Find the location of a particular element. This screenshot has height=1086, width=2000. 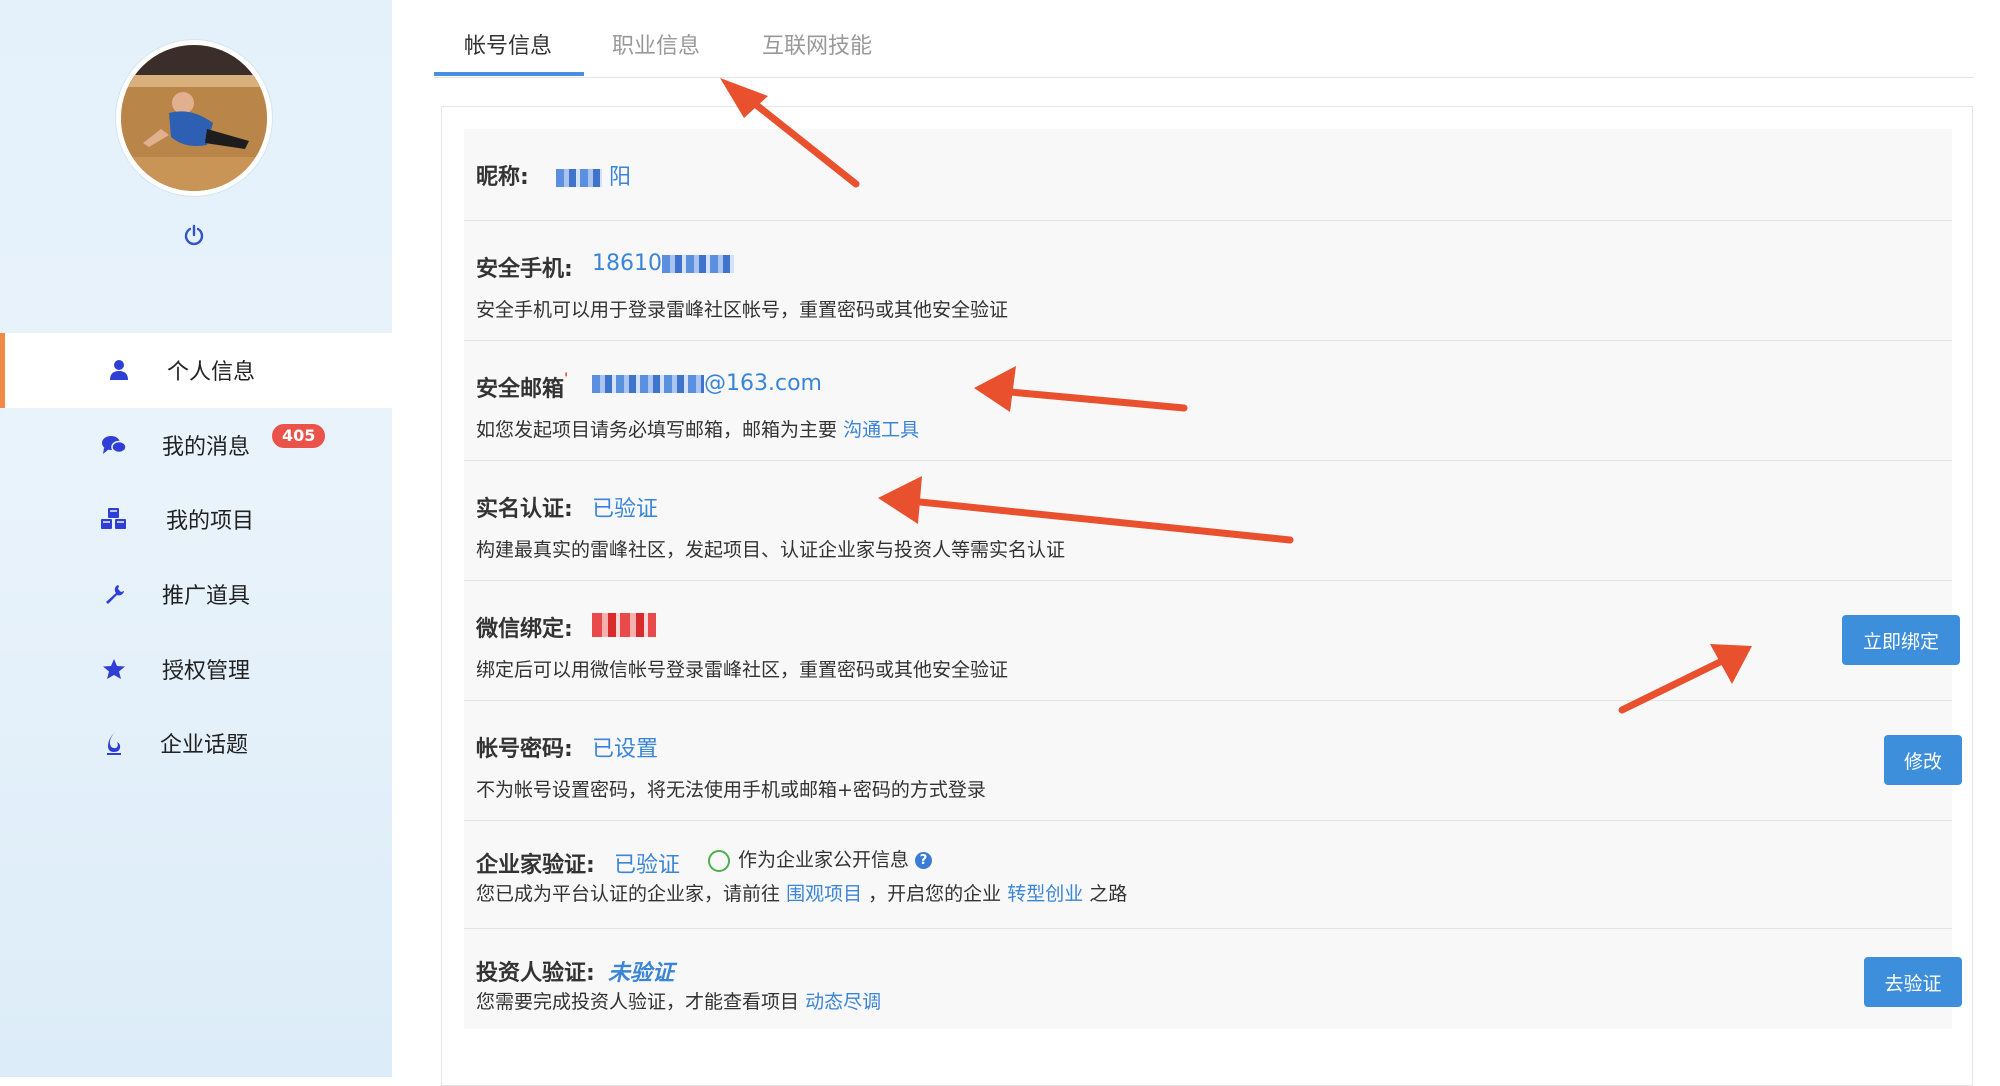

entrepreneur-description: 您已成为平台认证的企业家，请前往 围观项目 ，开启您的企业 转型创业 之路 is located at coordinates (802, 894).